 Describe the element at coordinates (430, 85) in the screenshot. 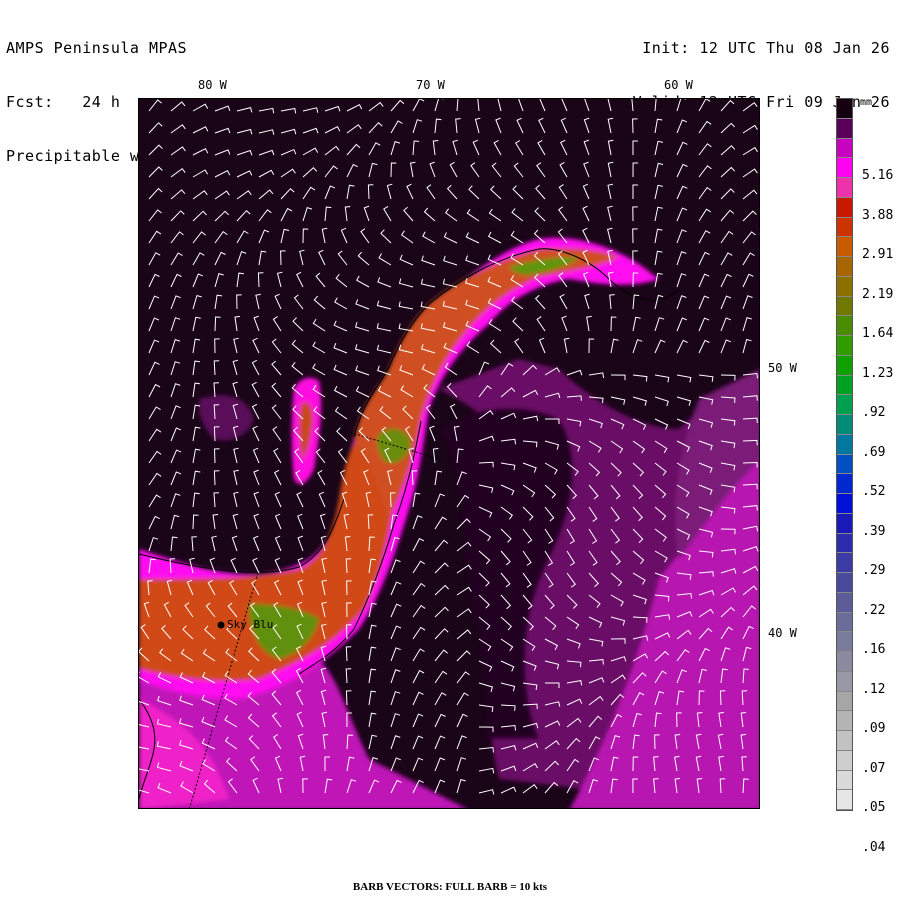

I see `lon-label-70w: 70 W` at that location.